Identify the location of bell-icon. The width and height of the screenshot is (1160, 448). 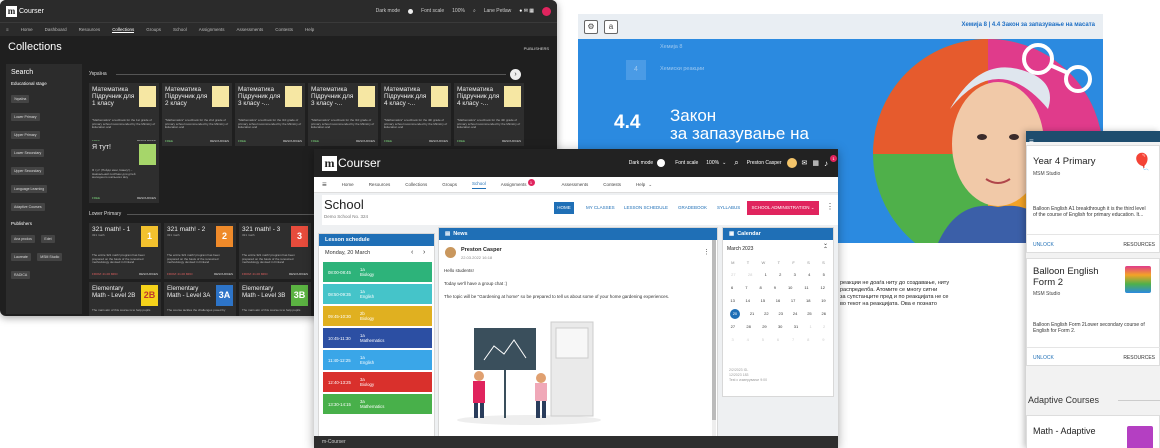
(546, 11).